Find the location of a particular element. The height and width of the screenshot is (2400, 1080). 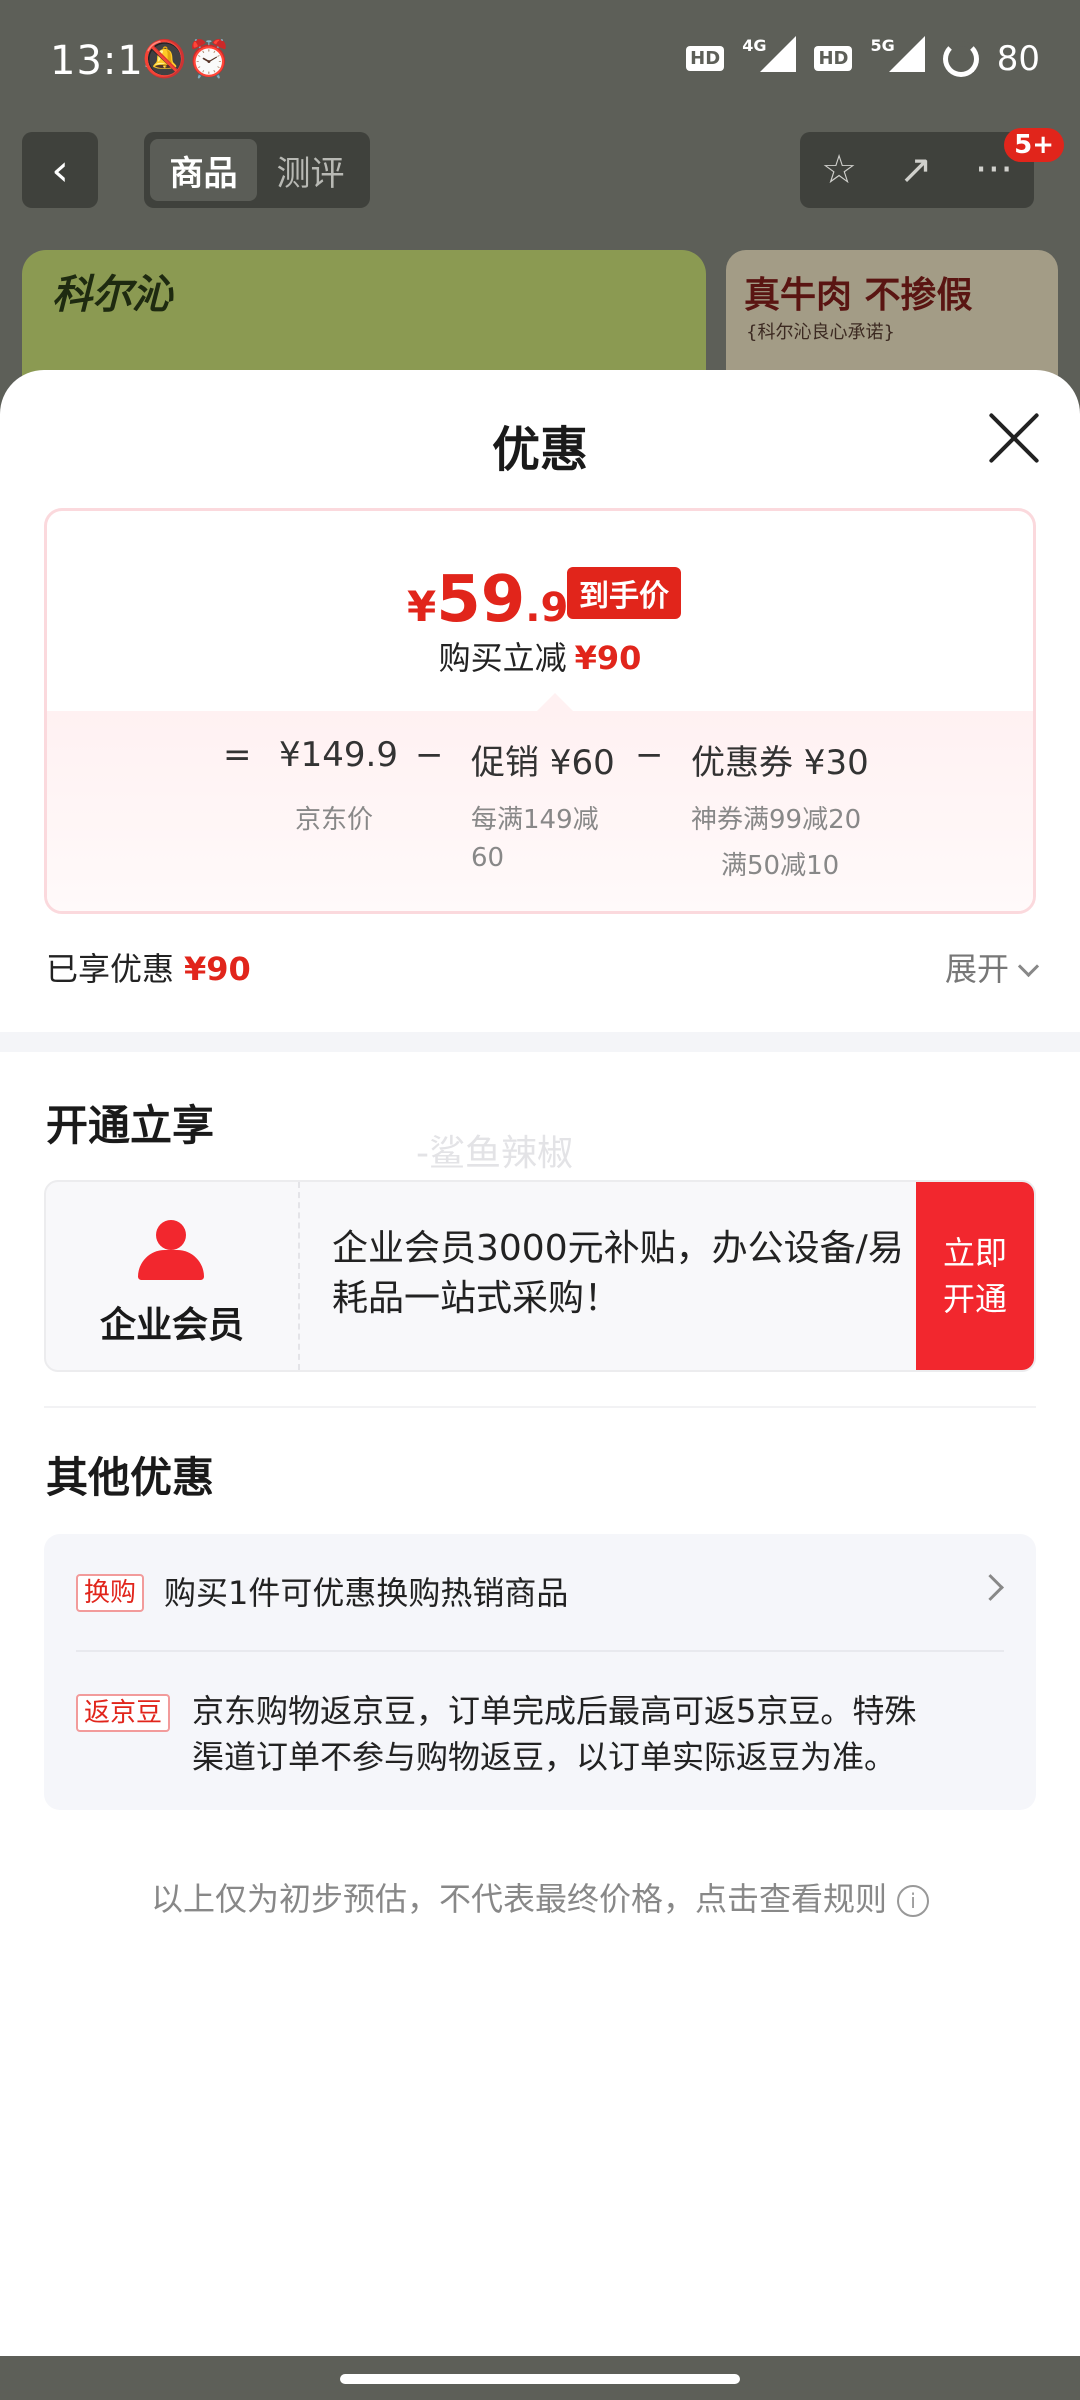

member-left: 企业会员 is located at coordinates (173, 1276).